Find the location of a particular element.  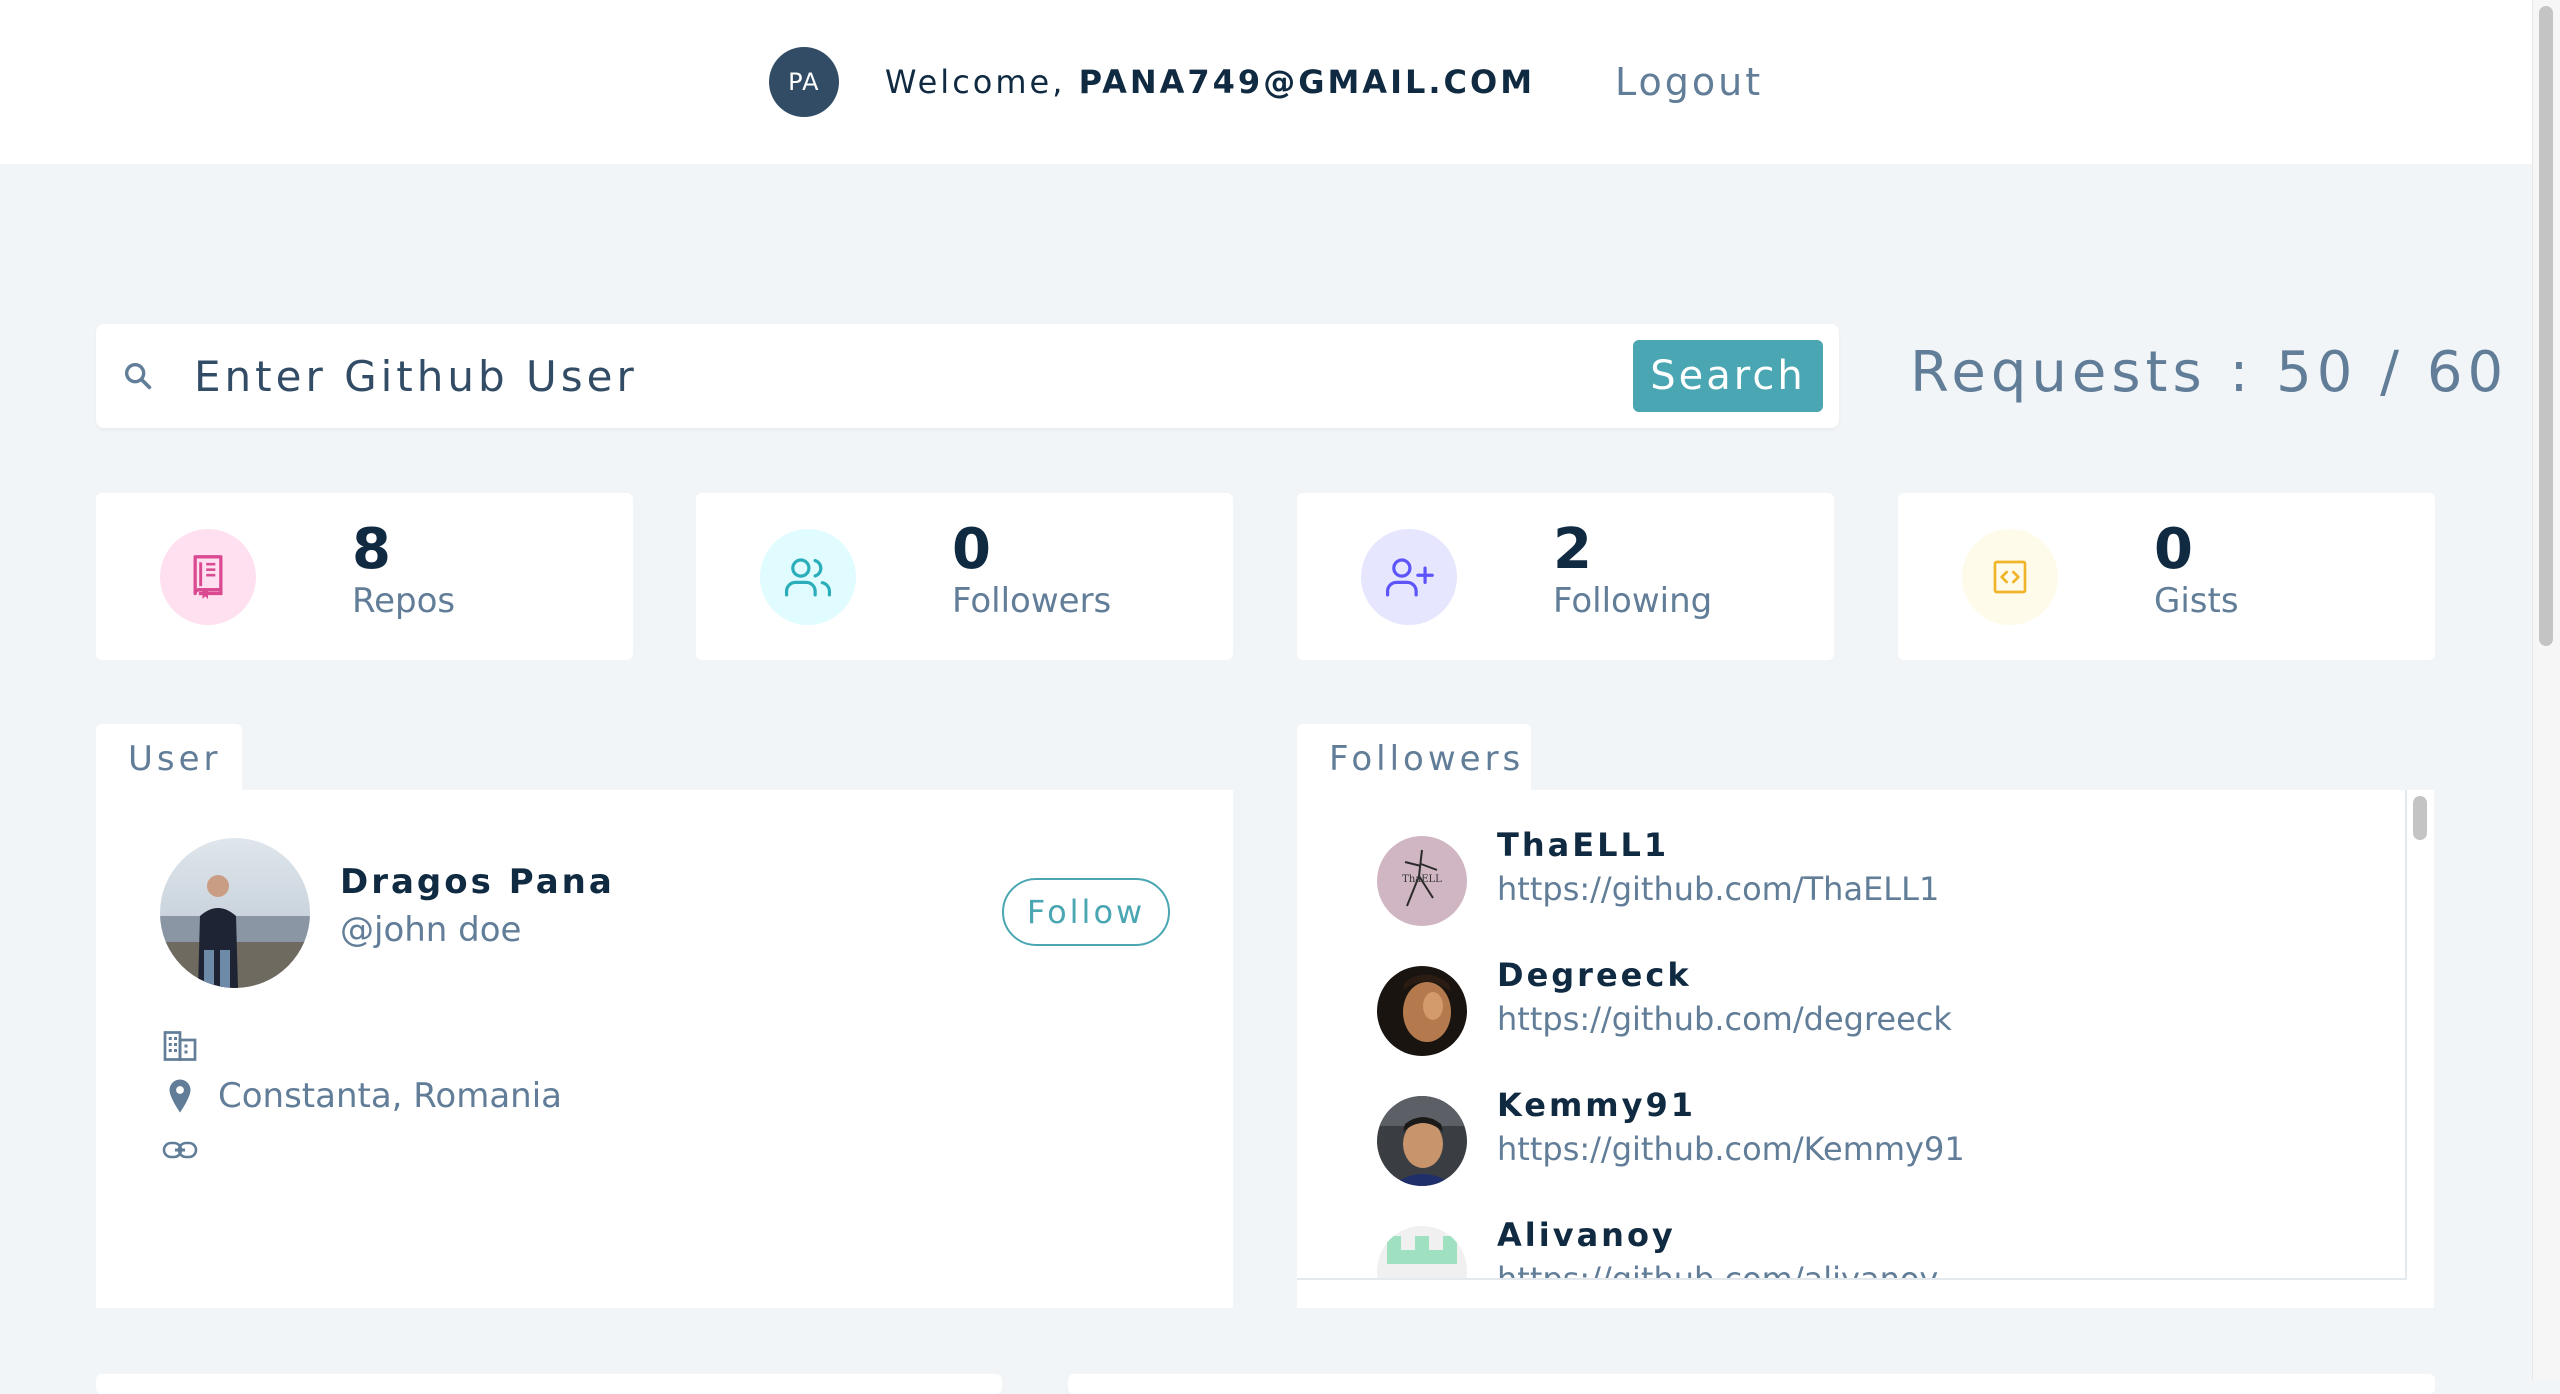

location-text: Constanta, Romania is located at coordinates (390, 1096).